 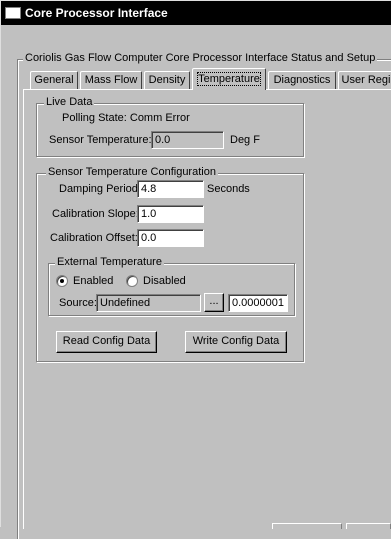 I want to click on tab-user-registers-label: User Regi, so click(x=366, y=80).